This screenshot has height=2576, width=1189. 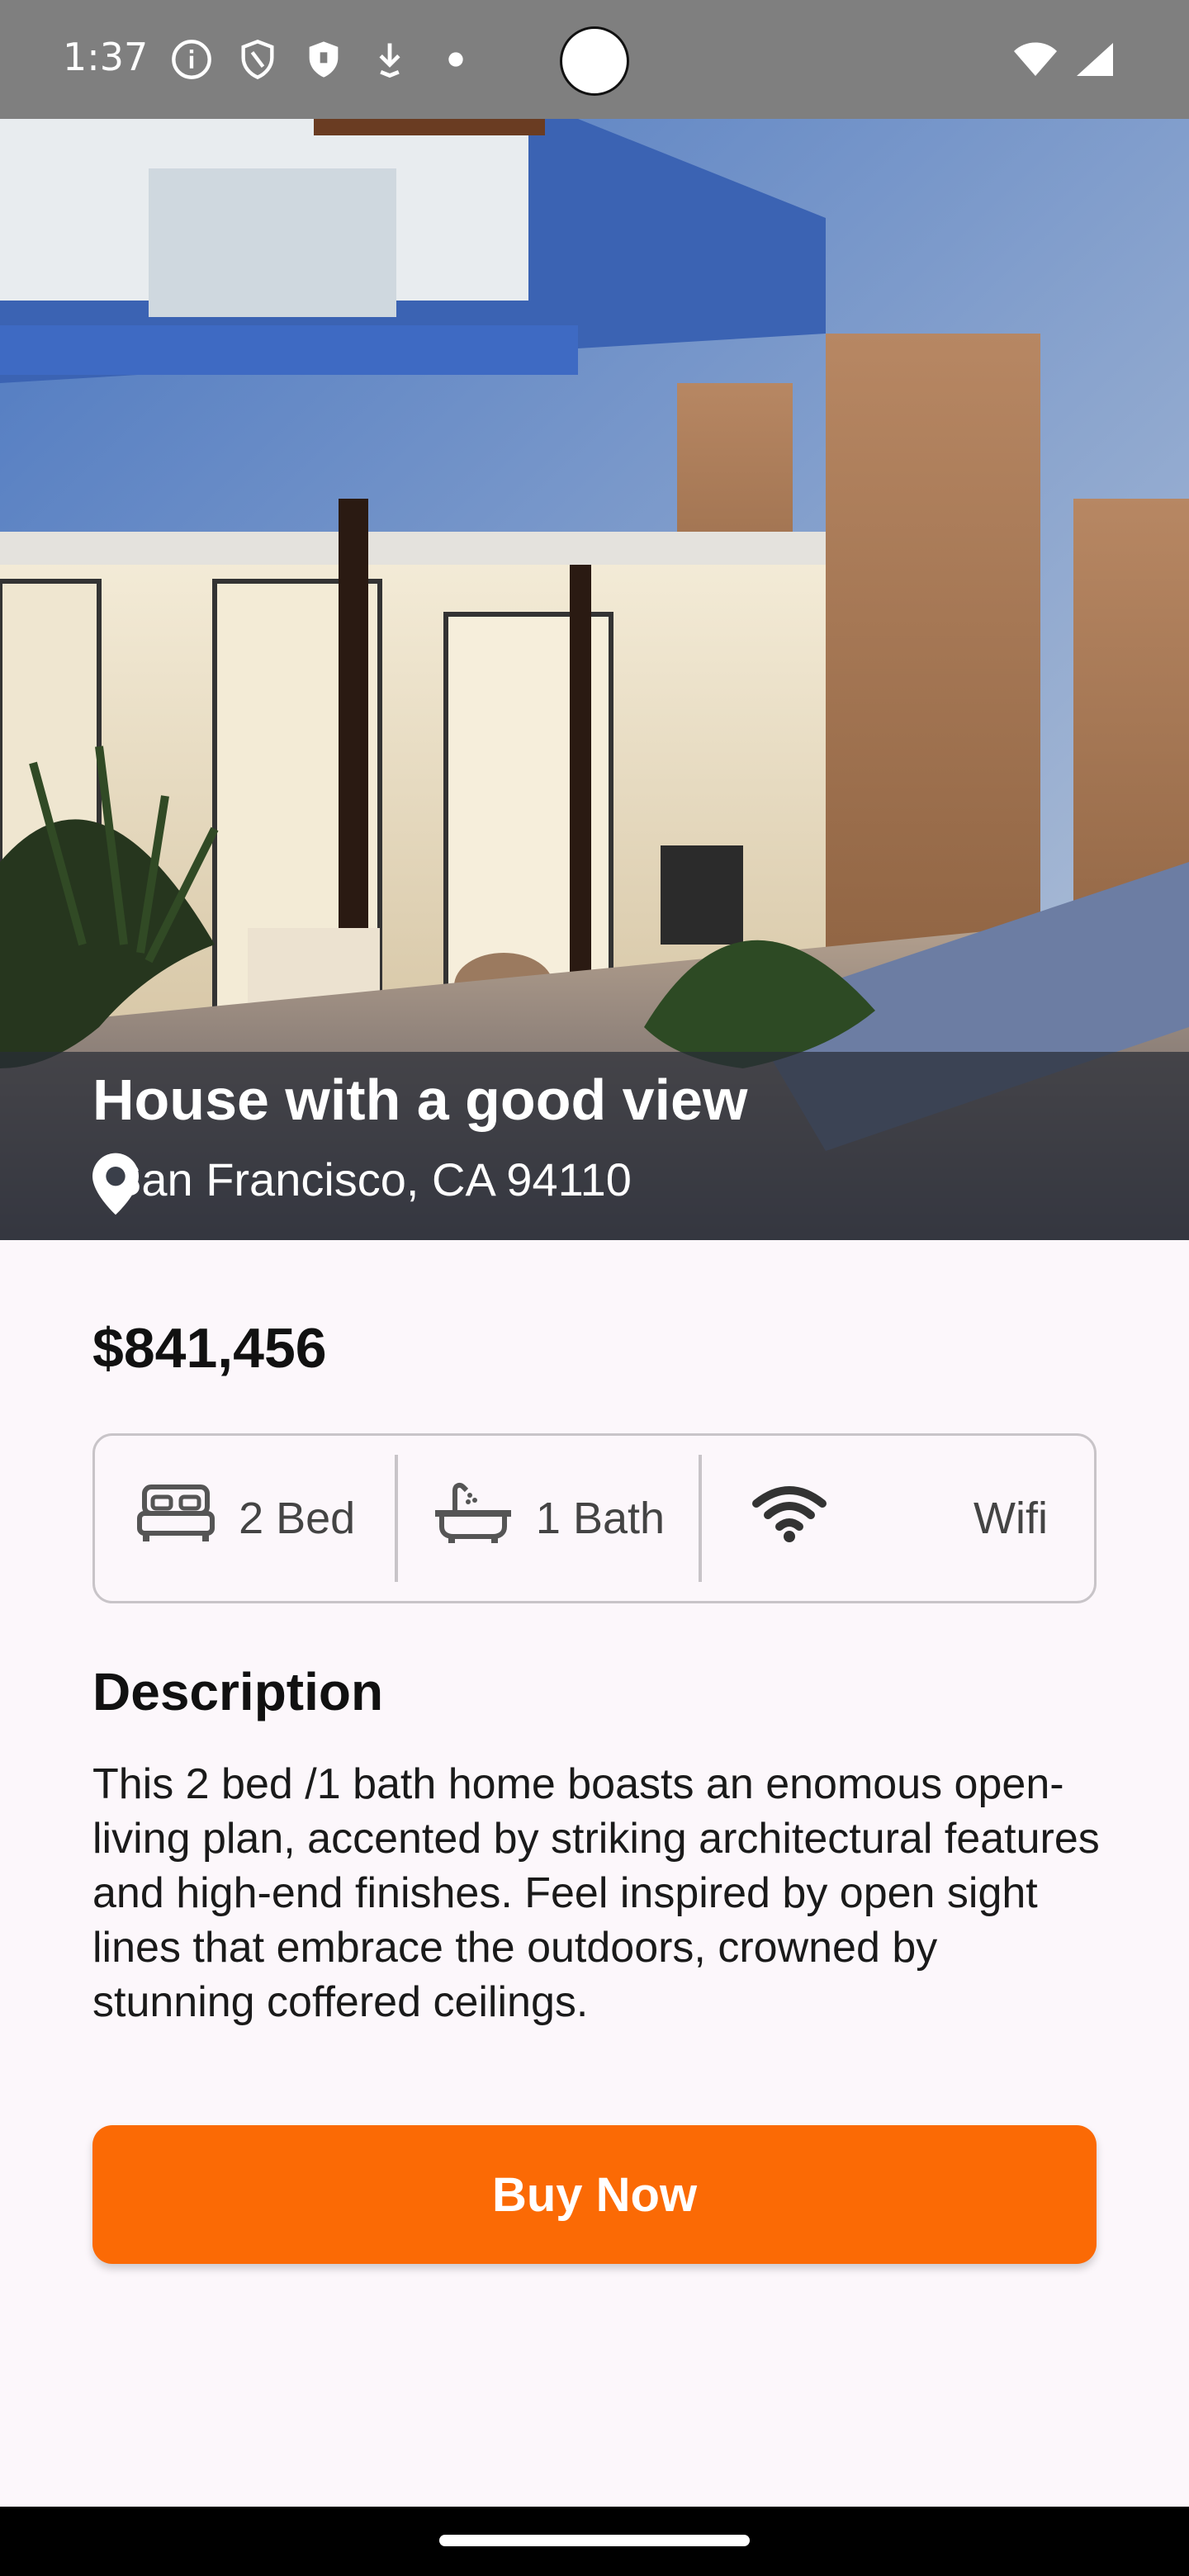 I want to click on feature-bed-label: 2 Bed, so click(x=297, y=1518).